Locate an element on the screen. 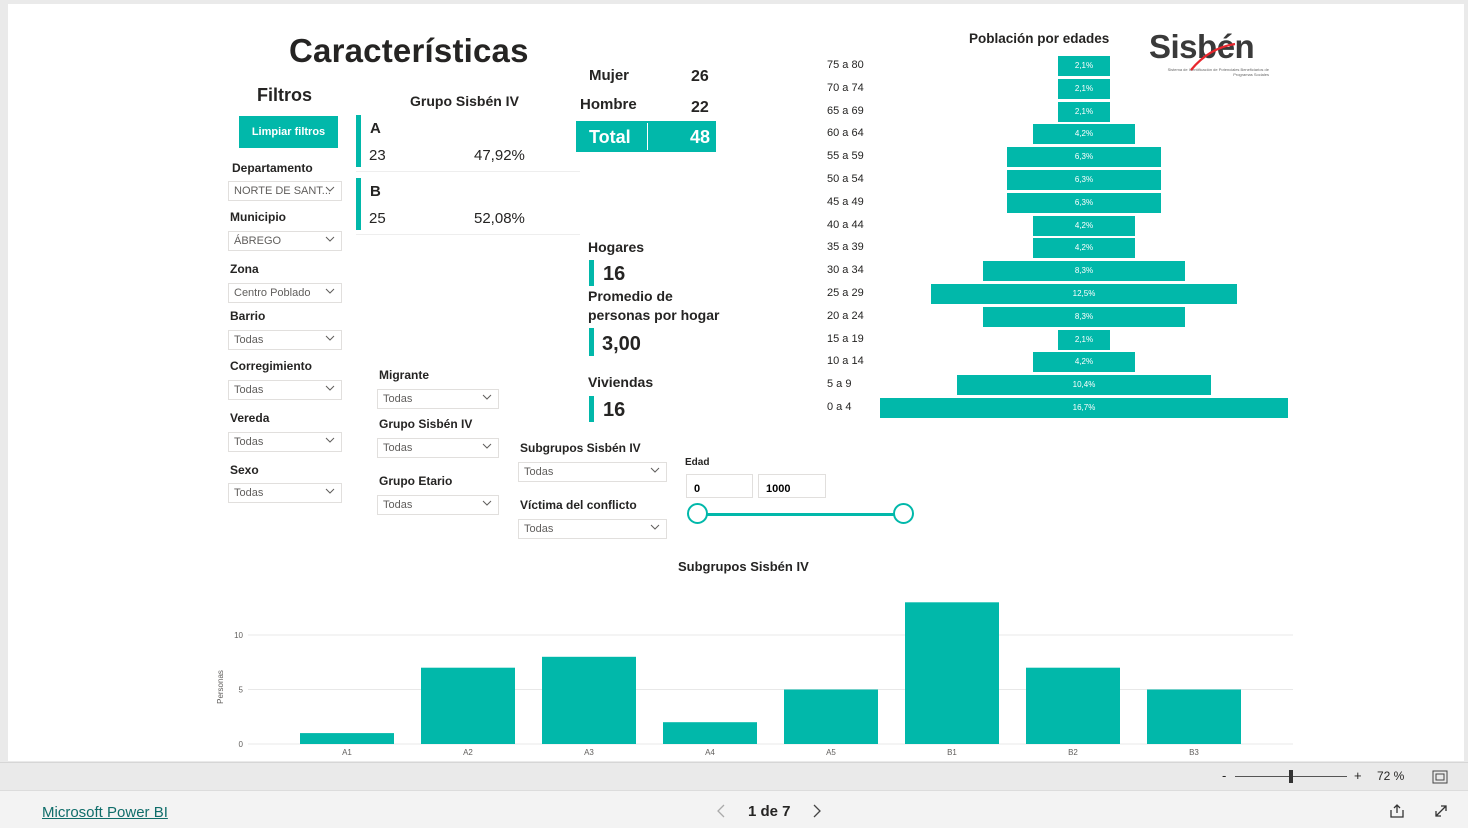 The image size is (1468, 828). zoom-in-button: + is located at coordinates (1358, 775).